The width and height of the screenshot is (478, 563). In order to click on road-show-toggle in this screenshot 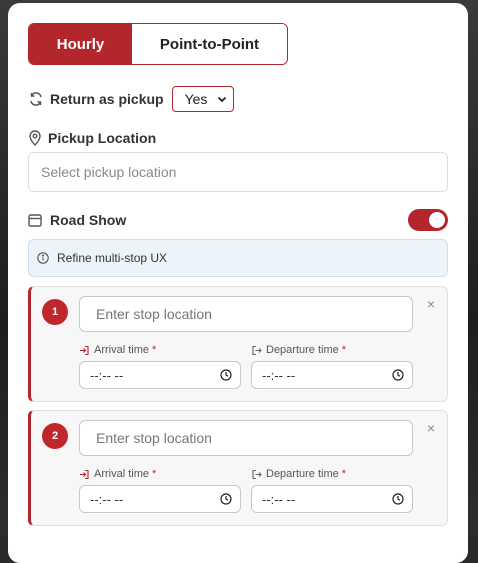, I will do `click(428, 220)`.